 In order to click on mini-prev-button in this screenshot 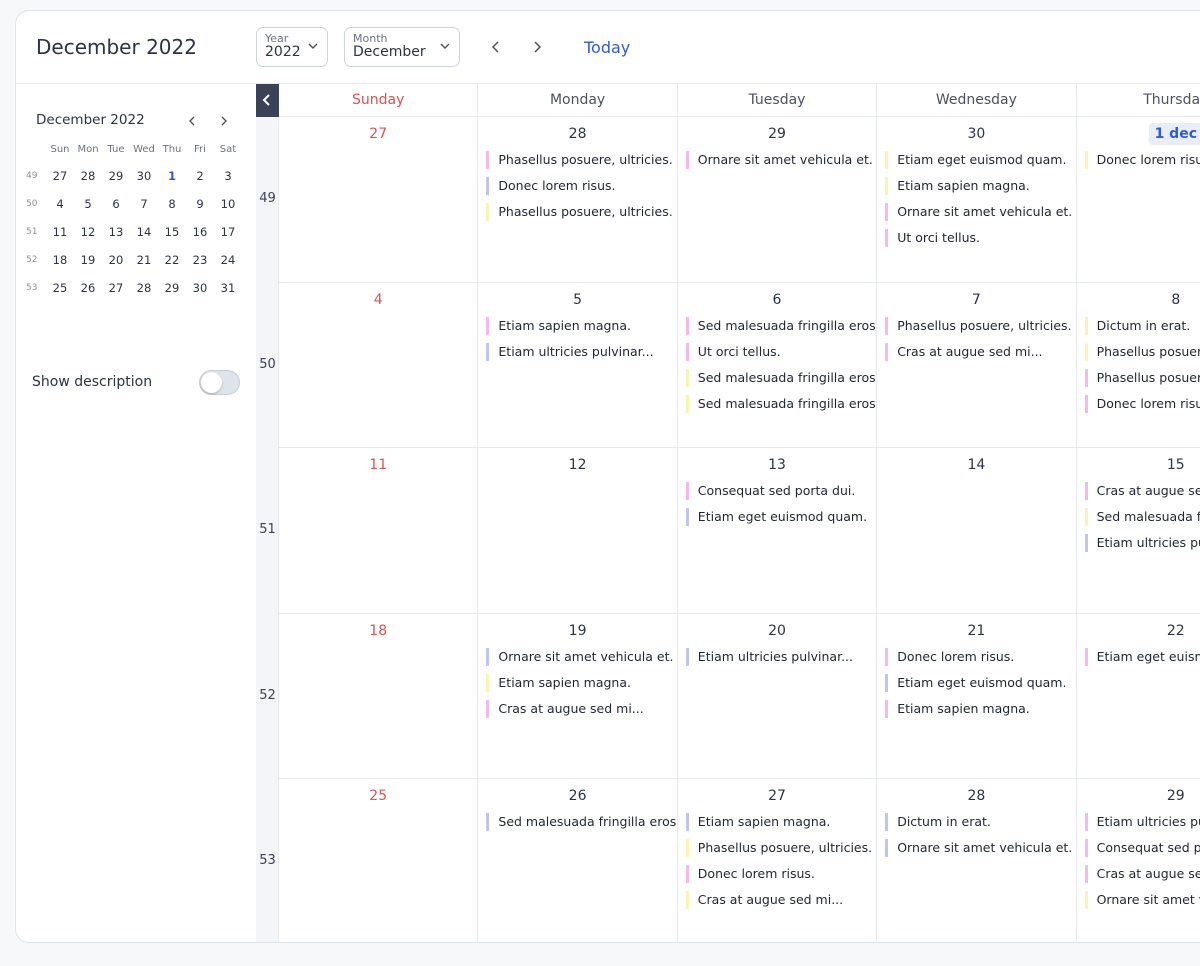, I will do `click(192, 121)`.